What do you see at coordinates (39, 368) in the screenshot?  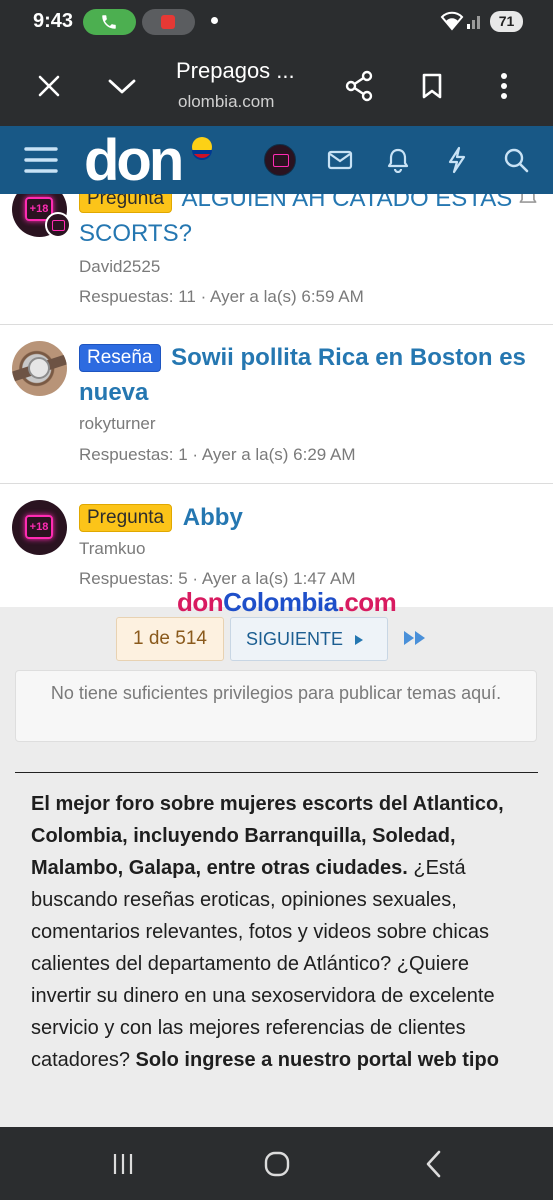 I see `avatar` at bounding box center [39, 368].